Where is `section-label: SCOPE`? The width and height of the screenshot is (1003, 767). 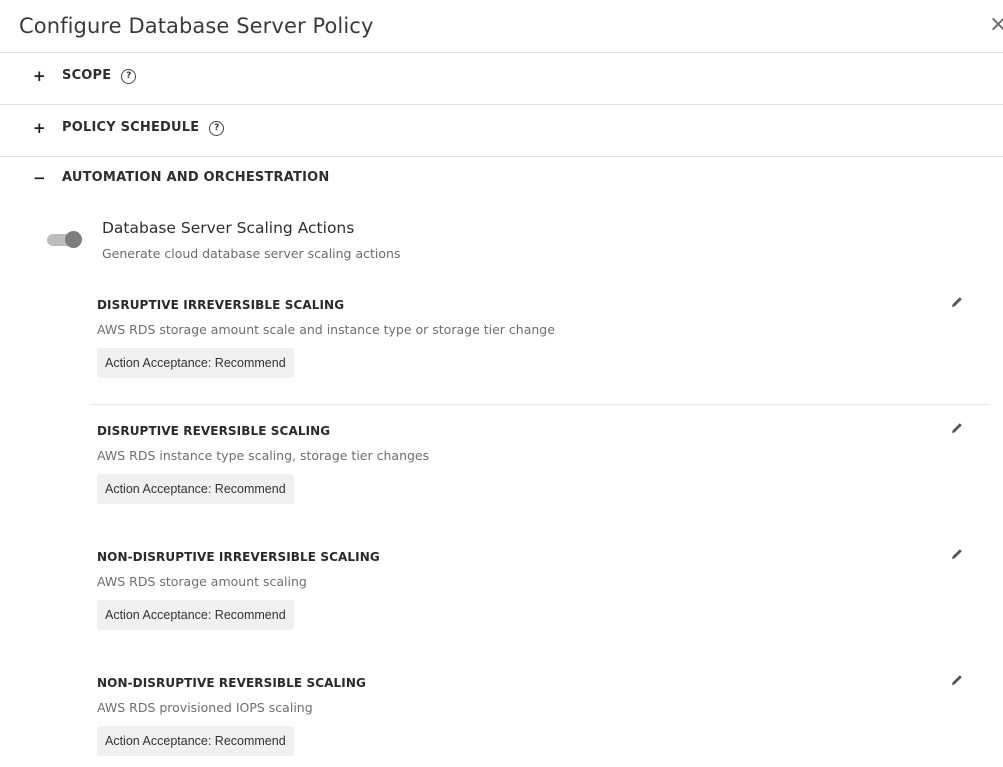 section-label: SCOPE is located at coordinates (87, 75).